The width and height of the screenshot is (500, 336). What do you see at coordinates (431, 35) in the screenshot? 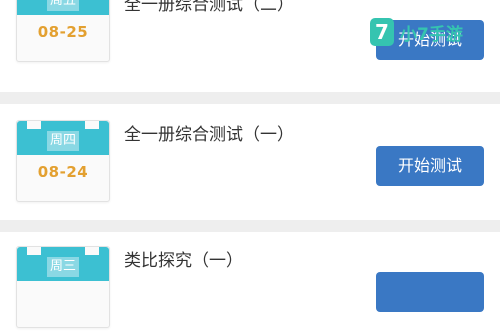
I see `watermark-text: 小7手游` at bounding box center [431, 35].